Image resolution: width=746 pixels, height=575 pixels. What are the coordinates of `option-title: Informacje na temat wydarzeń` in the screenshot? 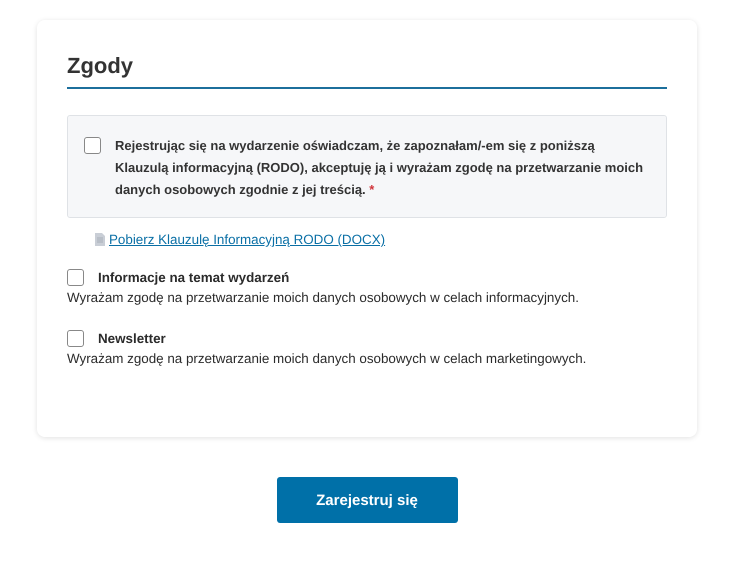 It's located at (194, 277).